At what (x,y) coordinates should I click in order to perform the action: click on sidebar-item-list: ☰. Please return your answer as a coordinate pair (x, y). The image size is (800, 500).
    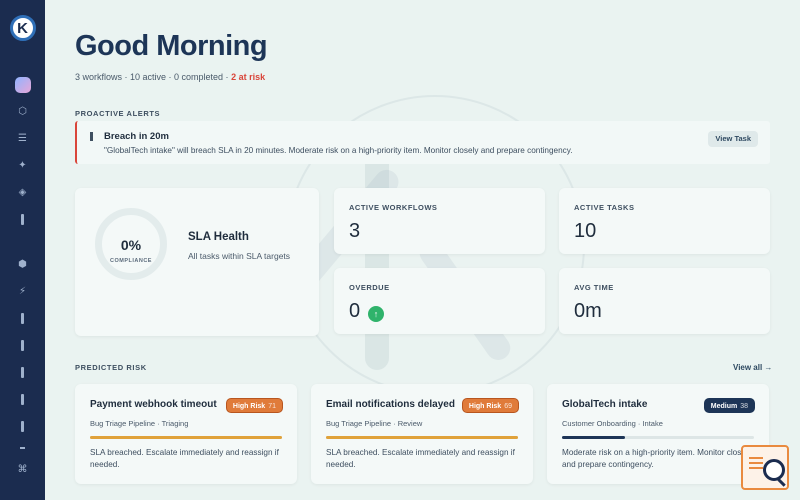
    Looking at the image, I should click on (22, 138).